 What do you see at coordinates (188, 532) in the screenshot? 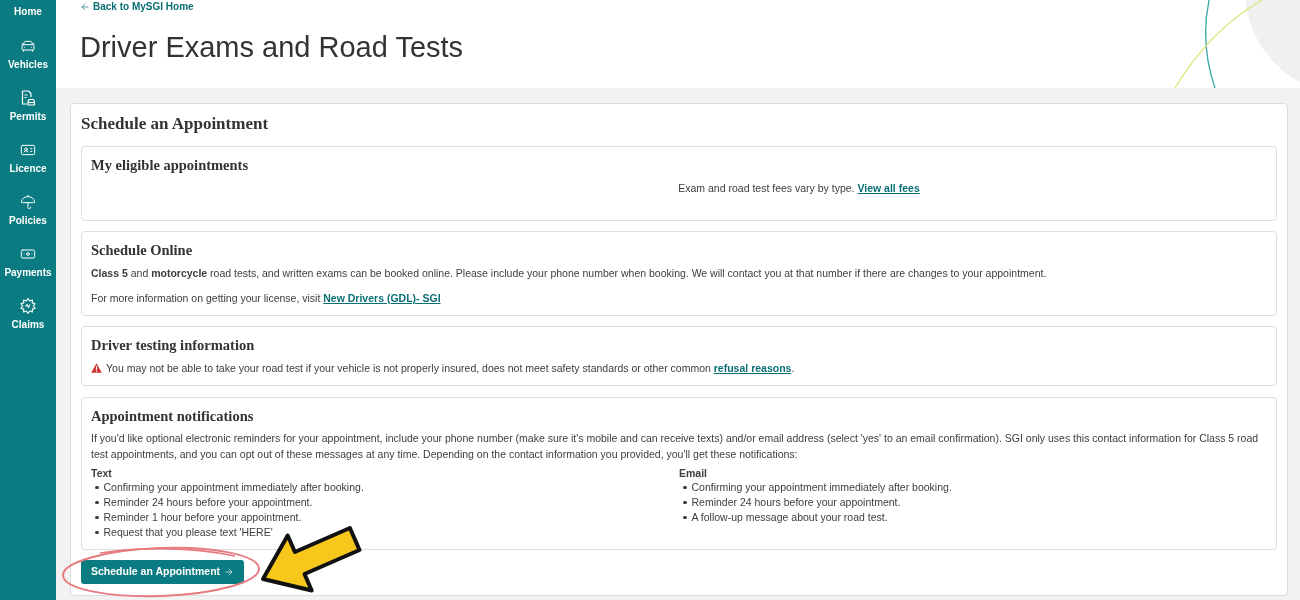
I see `list-item-text: Request that you please text 'HERE'` at bounding box center [188, 532].